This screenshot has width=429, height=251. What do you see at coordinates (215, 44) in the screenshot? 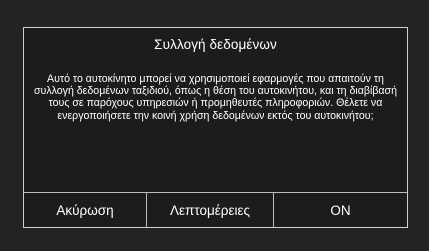
I see `dialog-title: Συλλογή δεδομένων` at bounding box center [215, 44].